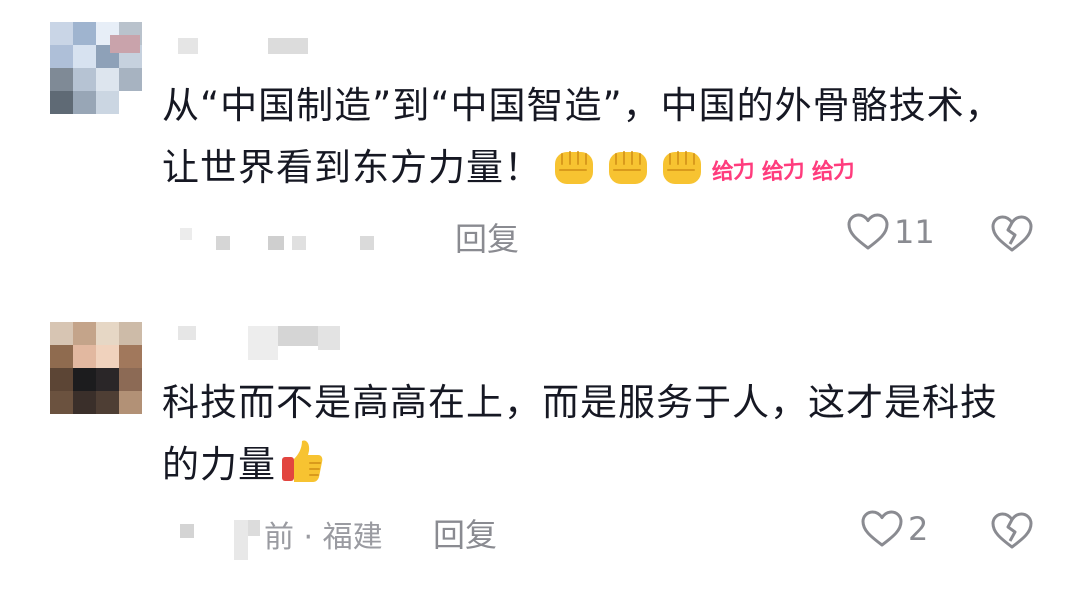 This screenshot has width=1080, height=596. What do you see at coordinates (918, 529) in the screenshot?
I see `like-count: 2` at bounding box center [918, 529].